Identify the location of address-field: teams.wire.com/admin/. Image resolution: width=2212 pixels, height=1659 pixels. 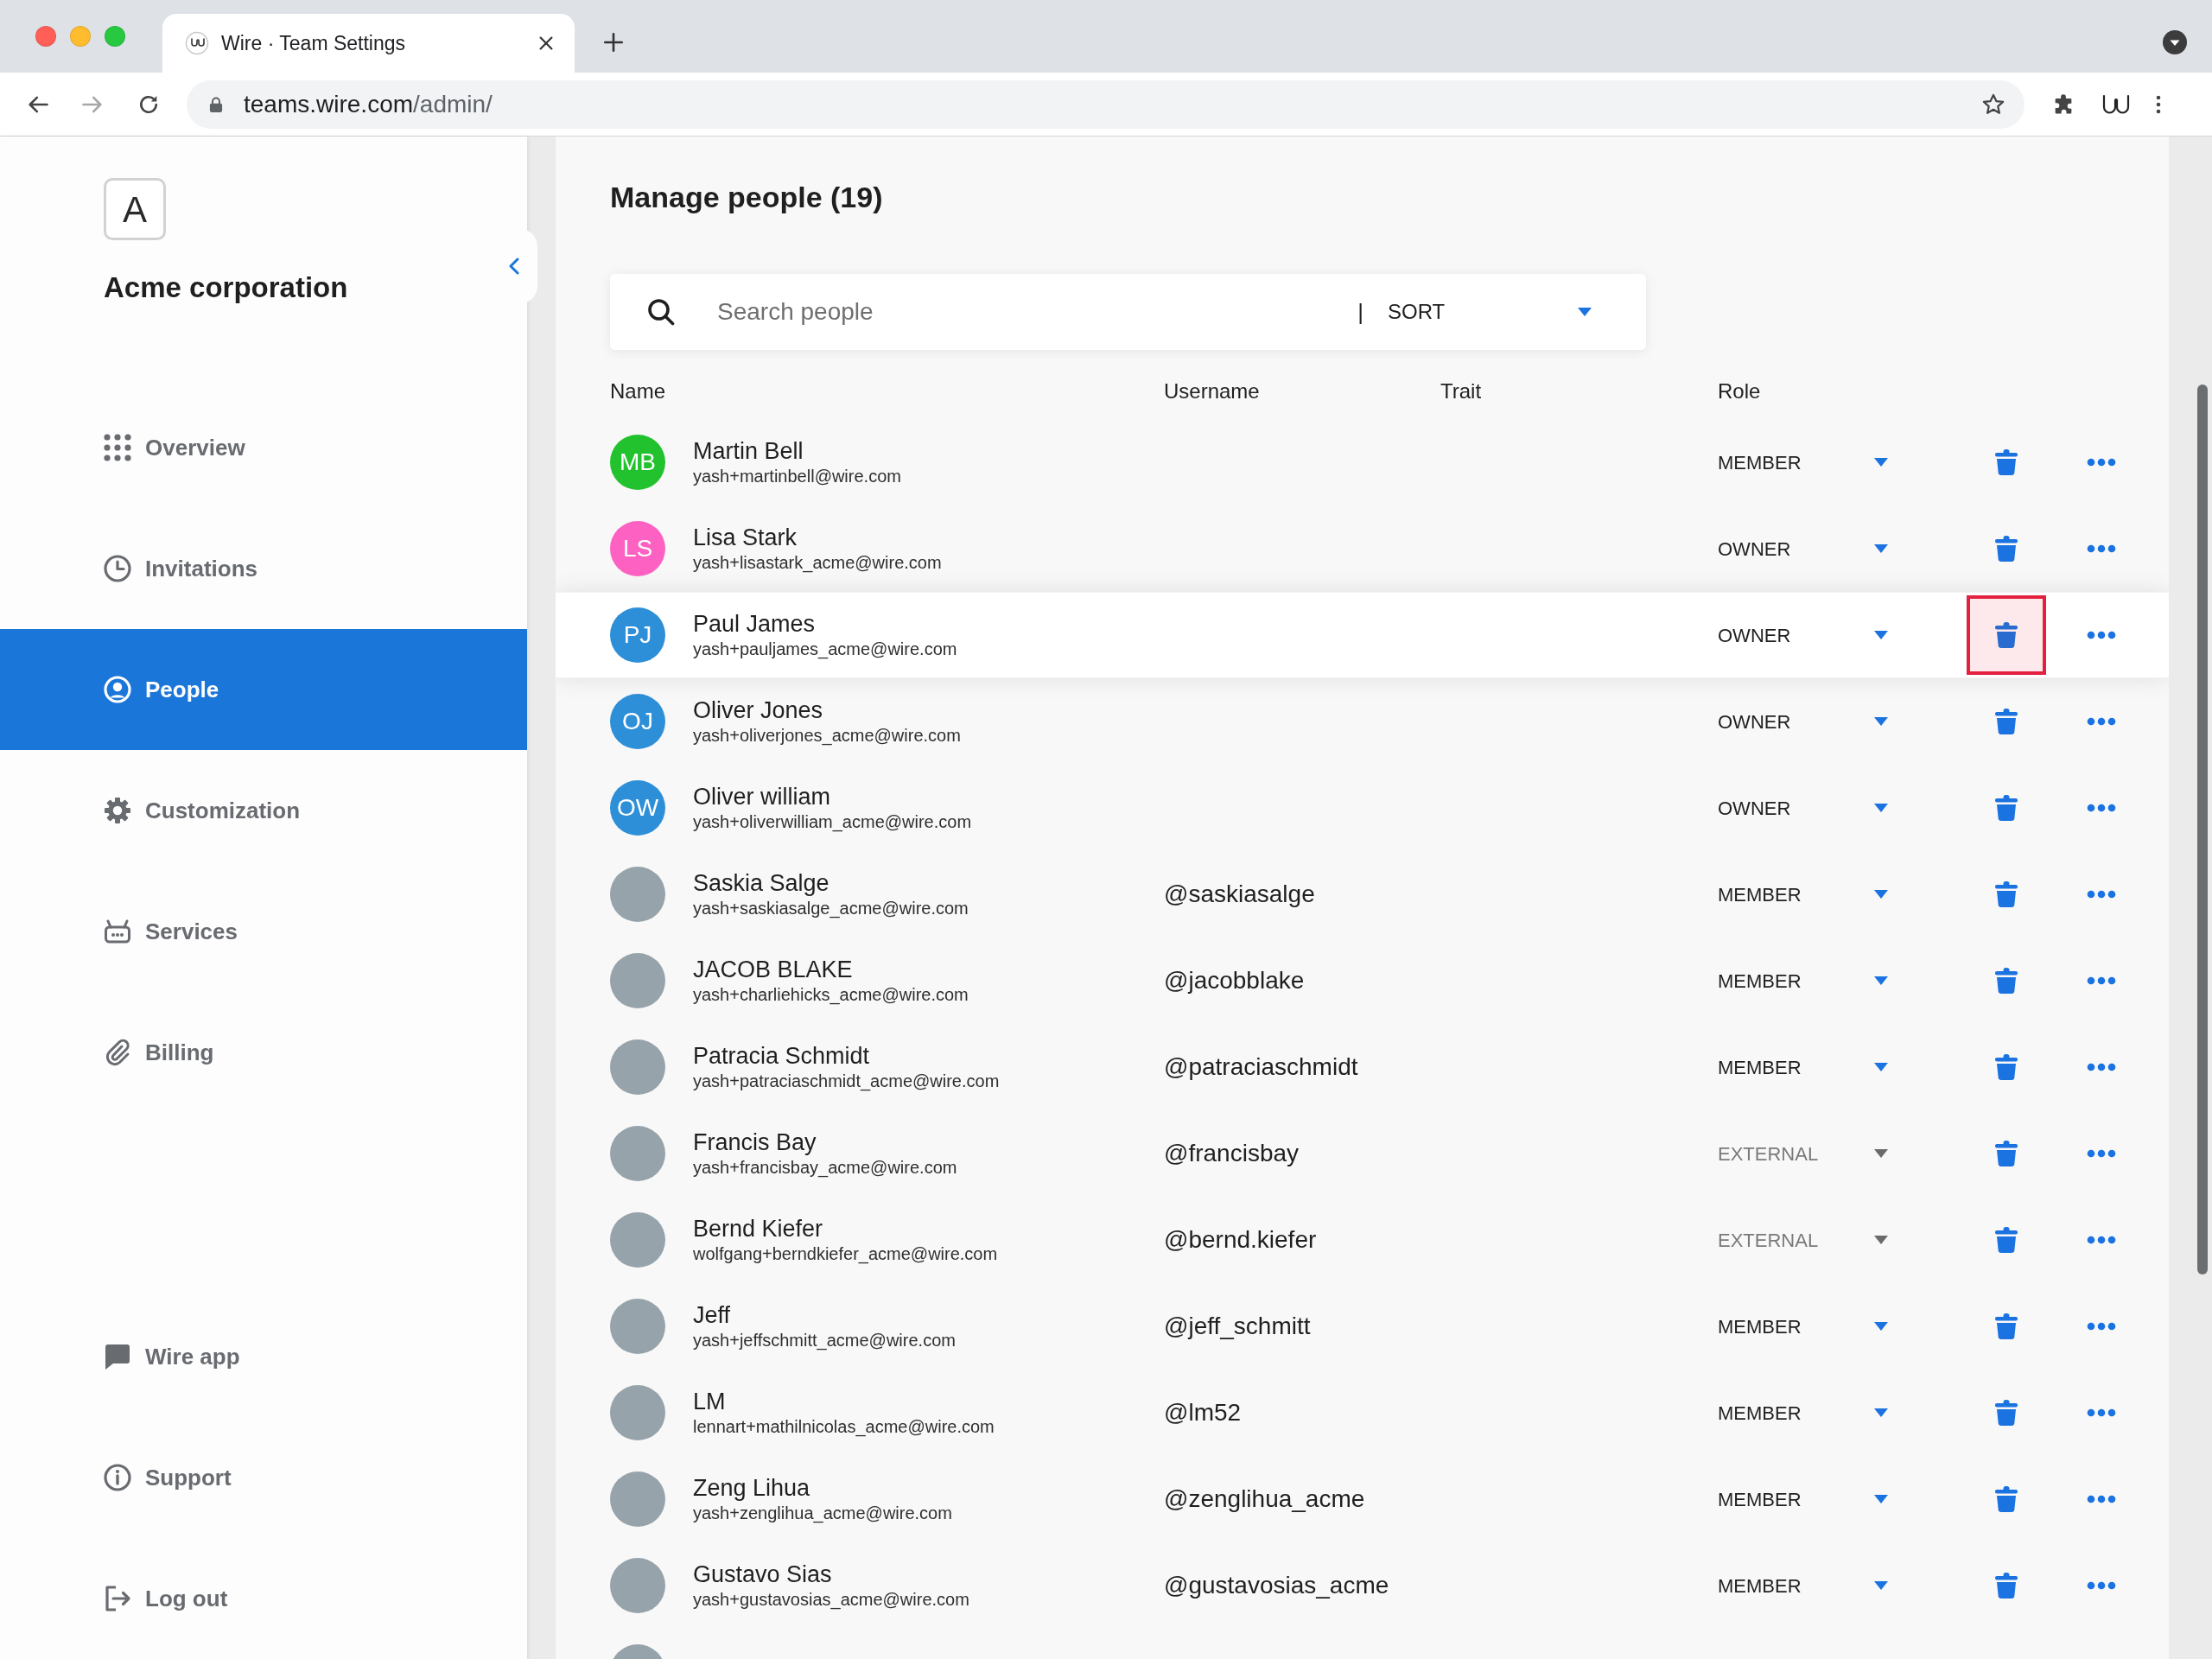
(1105, 104).